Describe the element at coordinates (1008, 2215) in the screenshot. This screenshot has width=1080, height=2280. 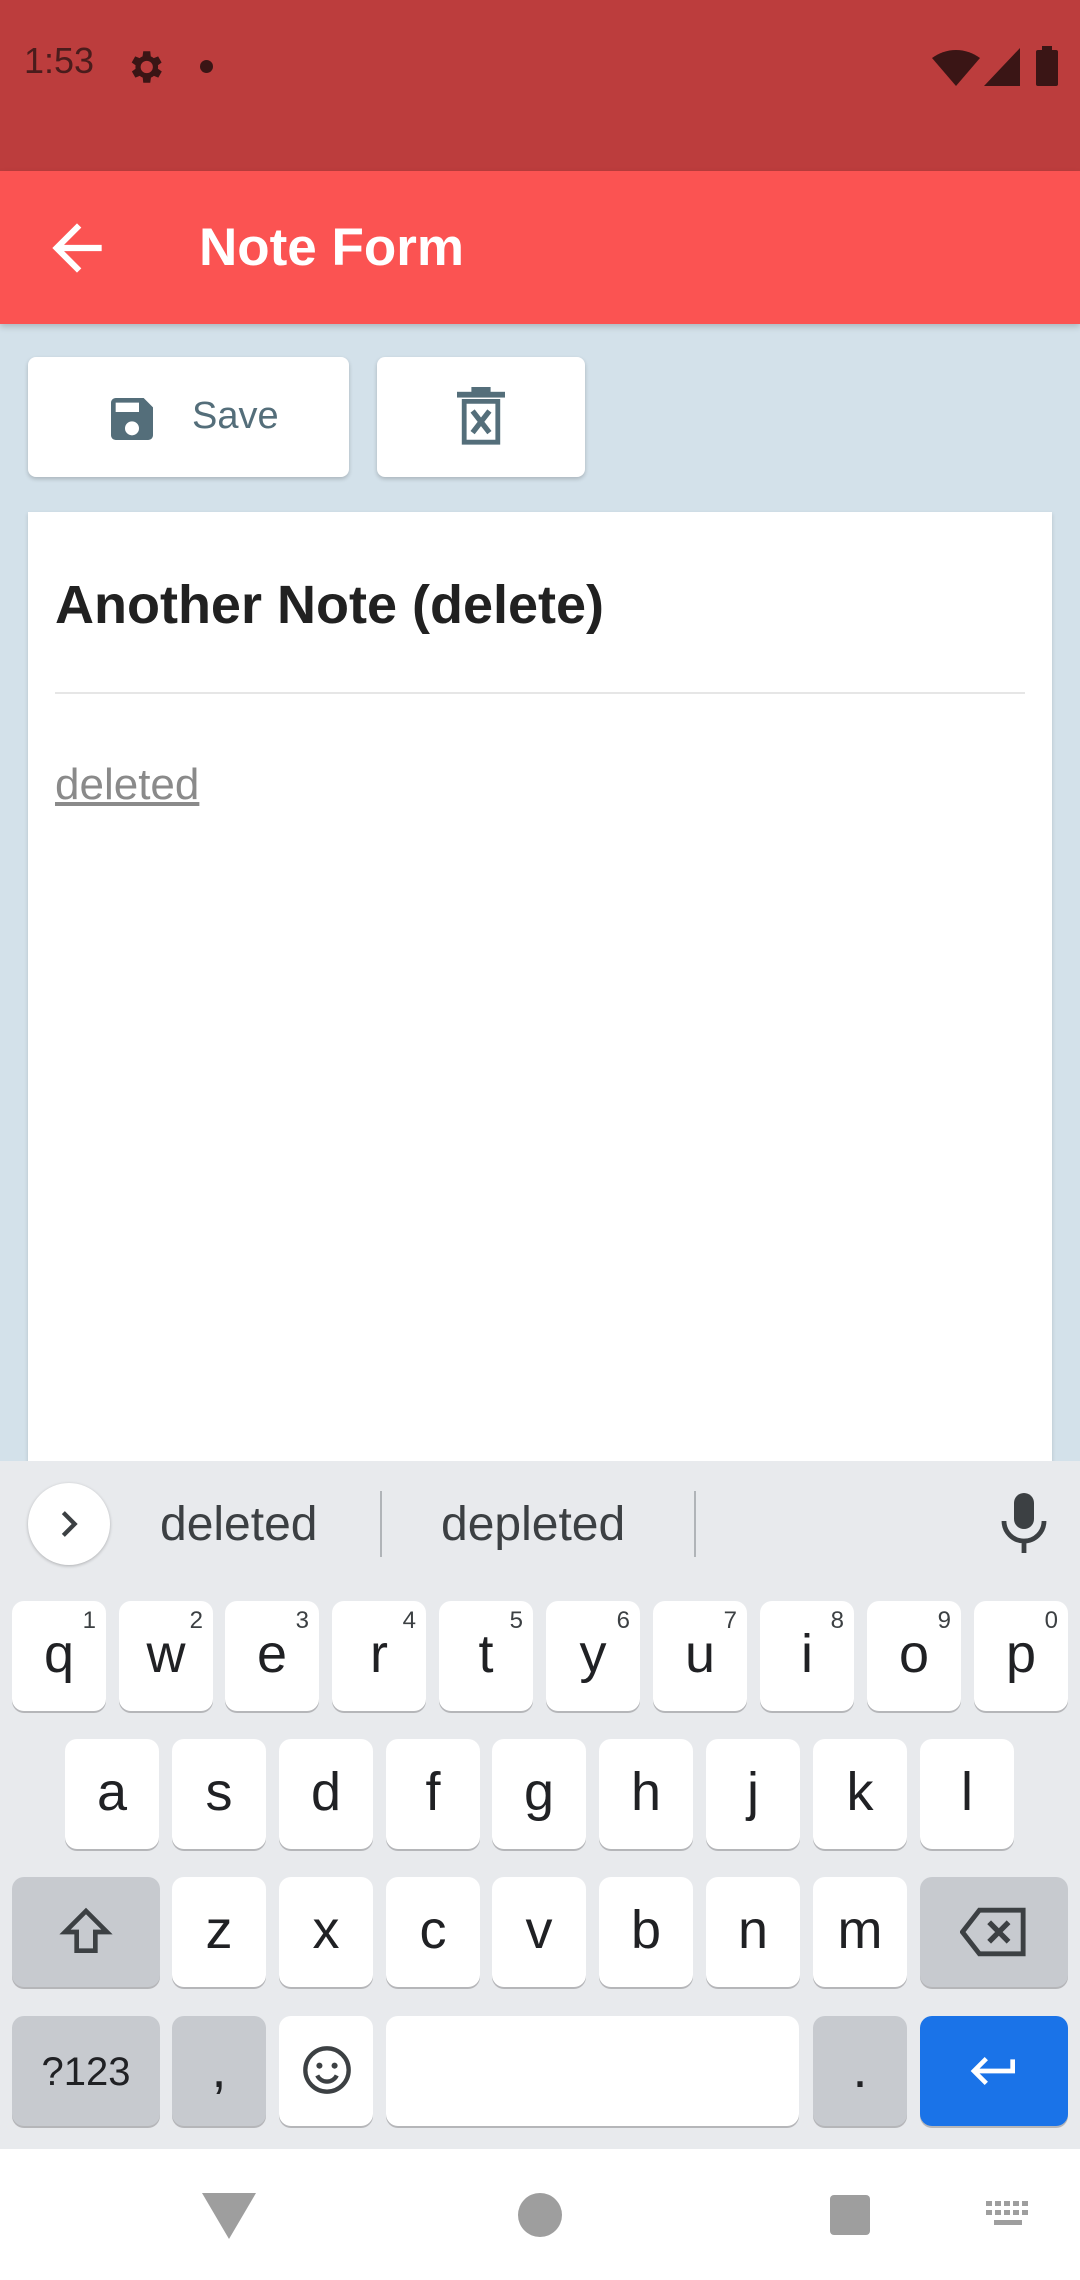
I see `keyboard-switch-icon` at that location.